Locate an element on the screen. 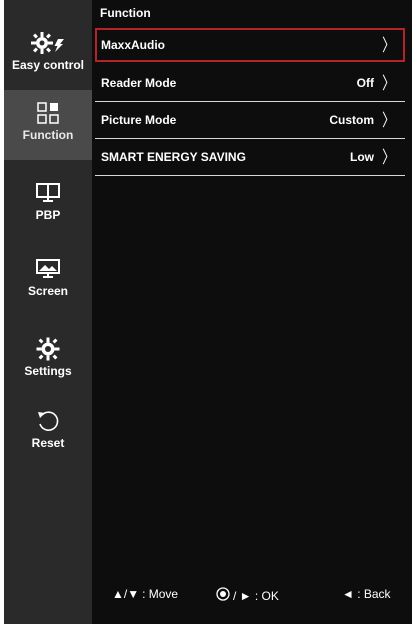 This screenshot has height=624, width=416. menu-row-label: SMART ENERGY SAVING is located at coordinates (173, 157).